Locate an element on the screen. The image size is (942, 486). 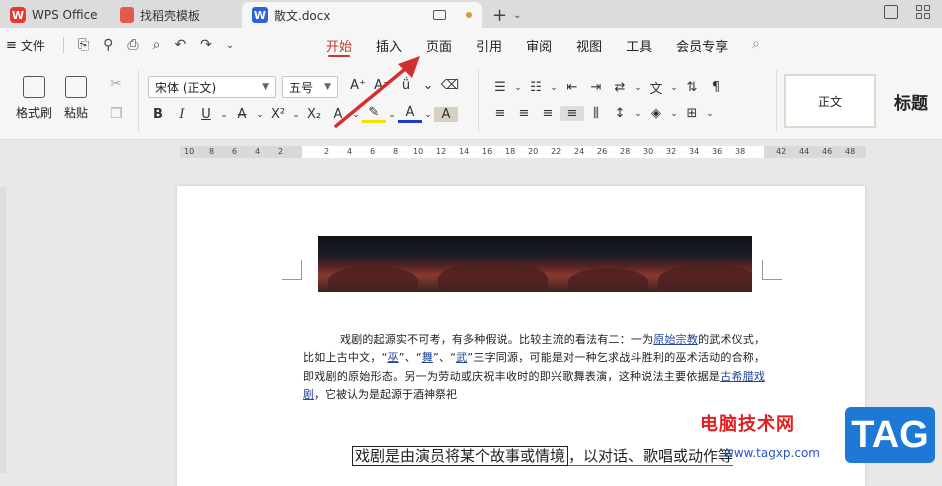
italic-icon: I is located at coordinates (182, 114).